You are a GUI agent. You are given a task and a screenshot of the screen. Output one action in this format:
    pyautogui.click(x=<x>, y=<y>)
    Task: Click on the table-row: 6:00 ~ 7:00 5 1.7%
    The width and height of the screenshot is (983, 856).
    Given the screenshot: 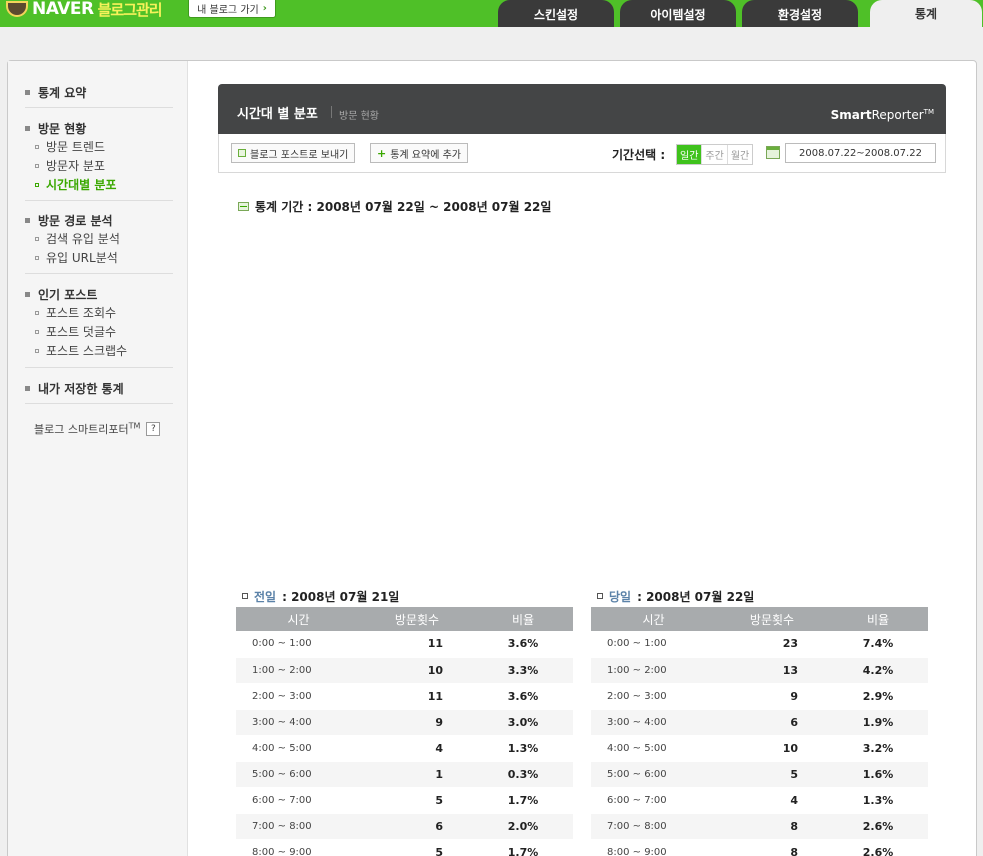 What is the action you would take?
    pyautogui.click(x=404, y=800)
    